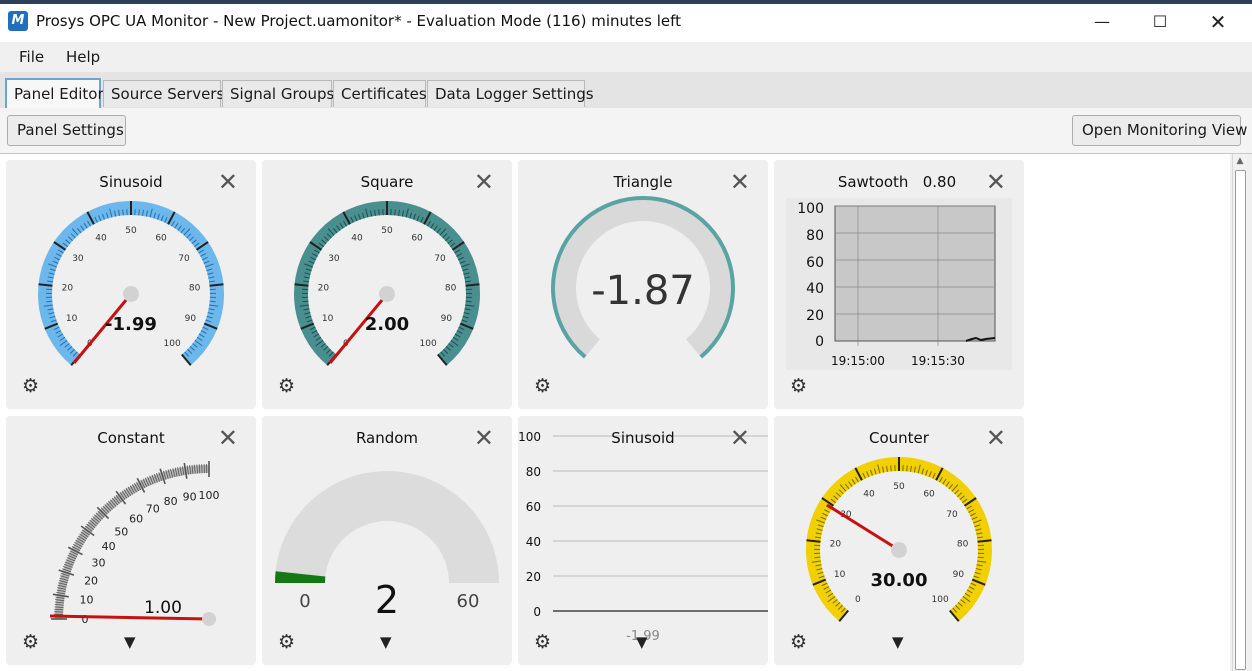 This screenshot has height=671, width=1252. I want to click on scroll-up-icon: ▲, so click(1240, 161).